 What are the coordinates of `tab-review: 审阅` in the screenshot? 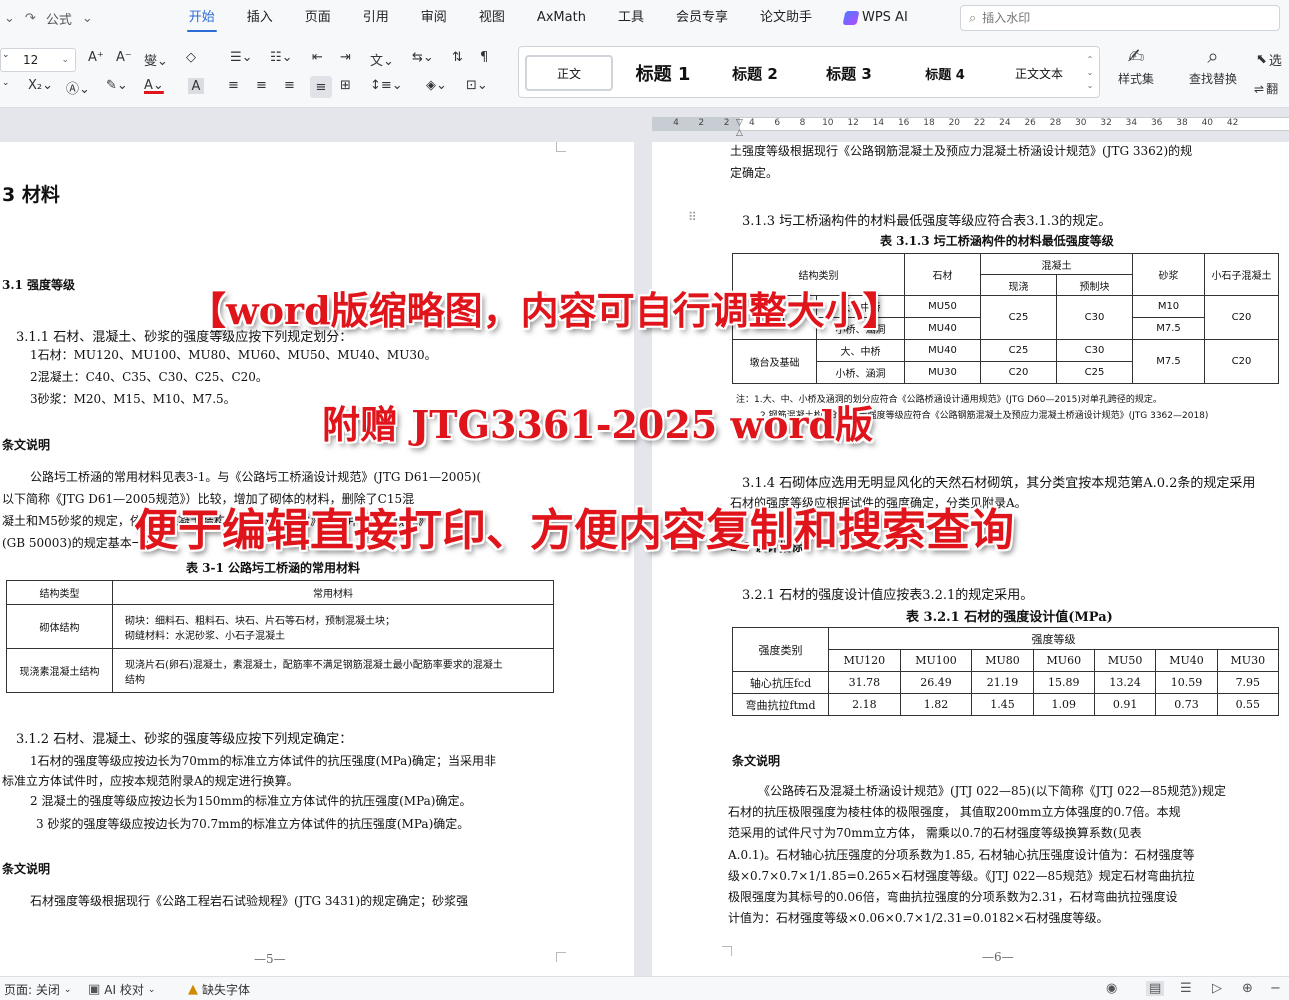 It's located at (434, 18).